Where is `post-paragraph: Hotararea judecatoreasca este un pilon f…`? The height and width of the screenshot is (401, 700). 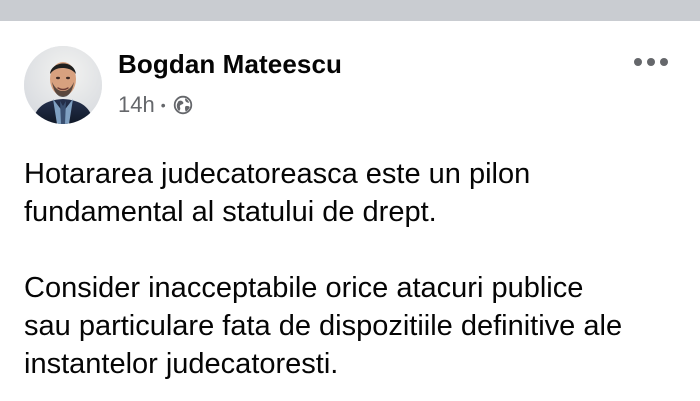 post-paragraph: Hotararea judecatoreasca este un pilon f… is located at coordinates (277, 193).